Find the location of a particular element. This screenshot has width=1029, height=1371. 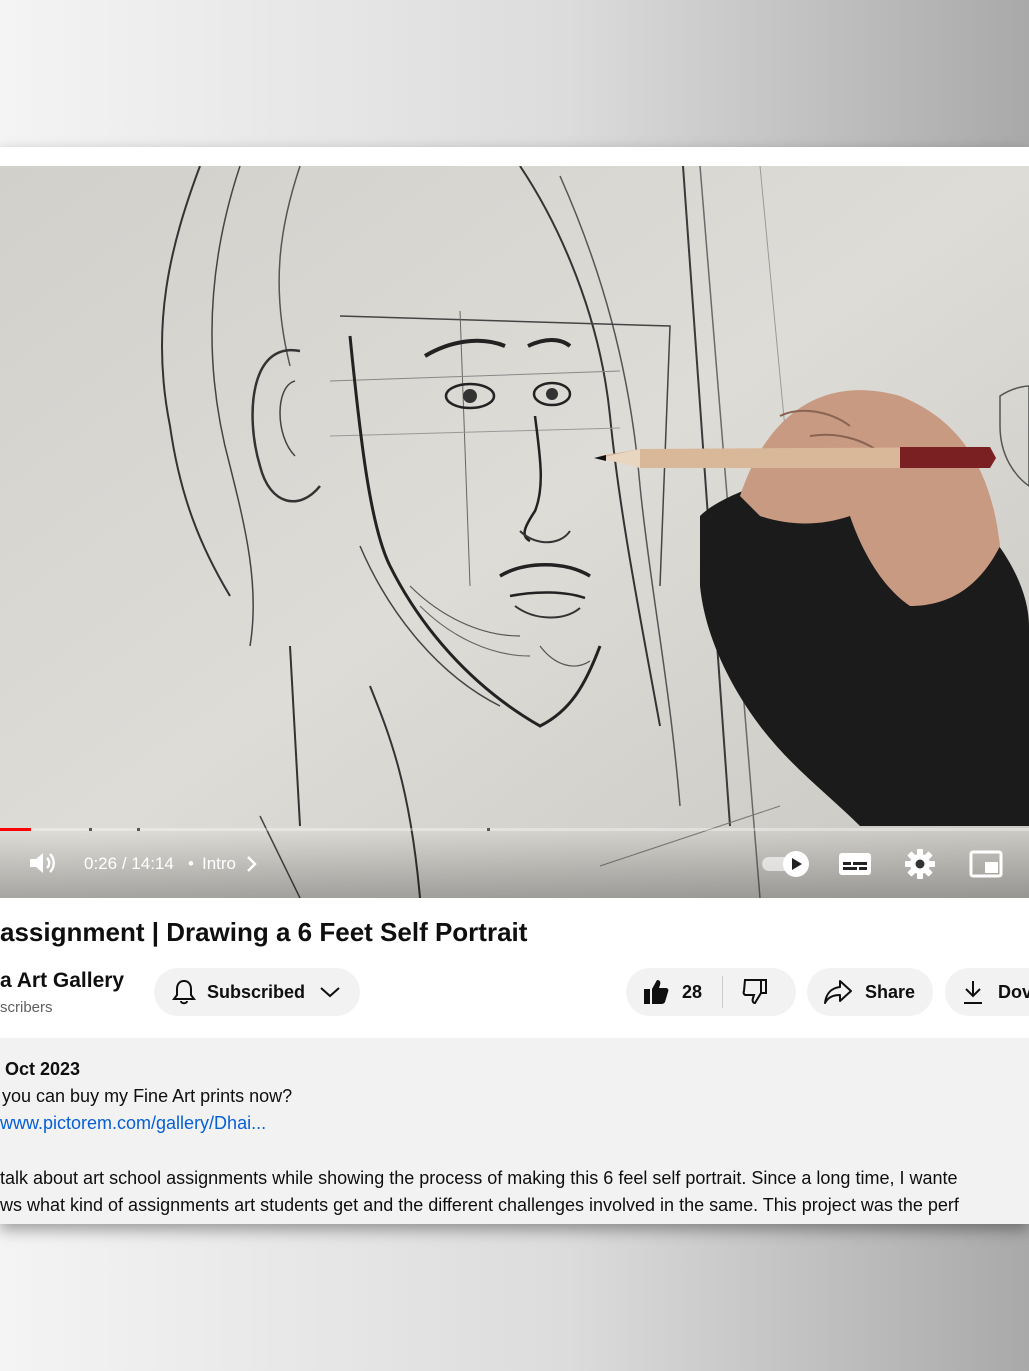

like-count: 28 is located at coordinates (692, 991).